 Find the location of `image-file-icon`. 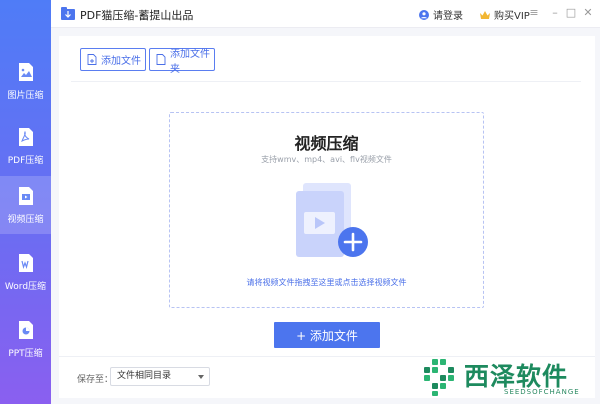

image-file-icon is located at coordinates (26, 72).